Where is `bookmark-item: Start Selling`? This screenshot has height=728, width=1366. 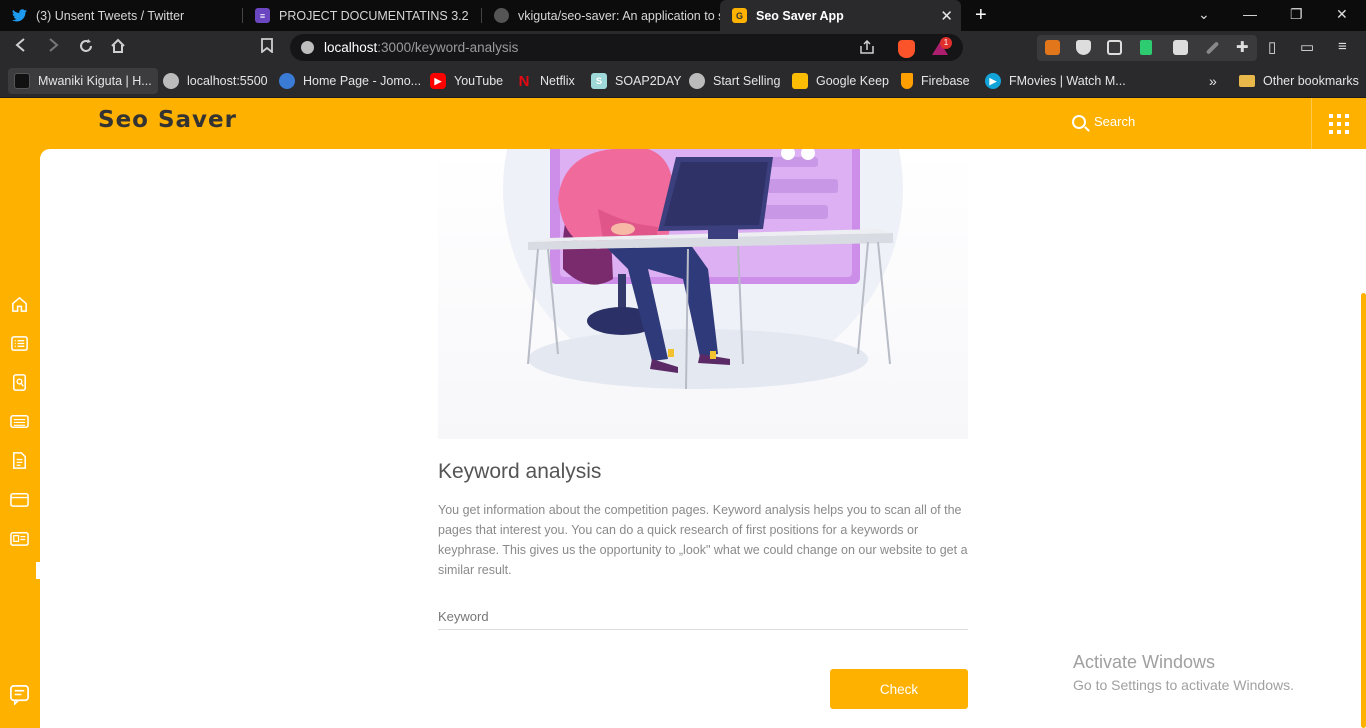 bookmark-item: Start Selling is located at coordinates (734, 81).